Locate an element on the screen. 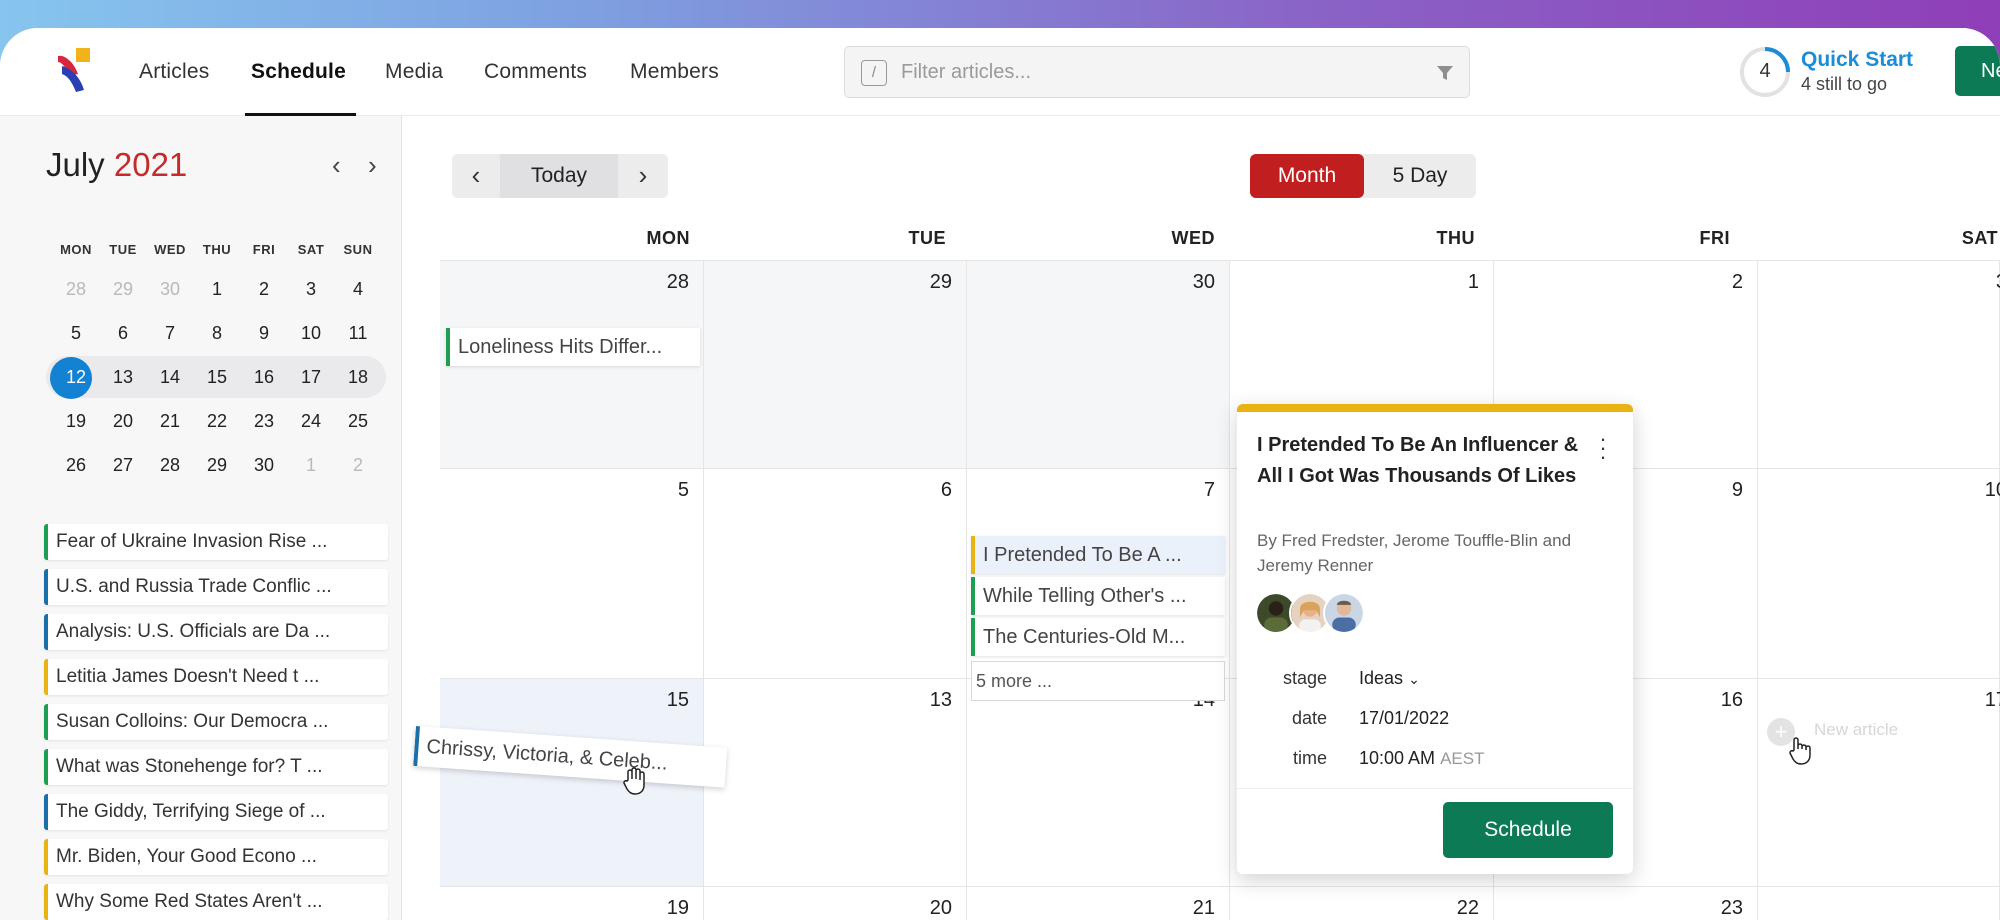 The height and width of the screenshot is (920, 2000). mini-calendar-day: 14 is located at coordinates (170, 377).